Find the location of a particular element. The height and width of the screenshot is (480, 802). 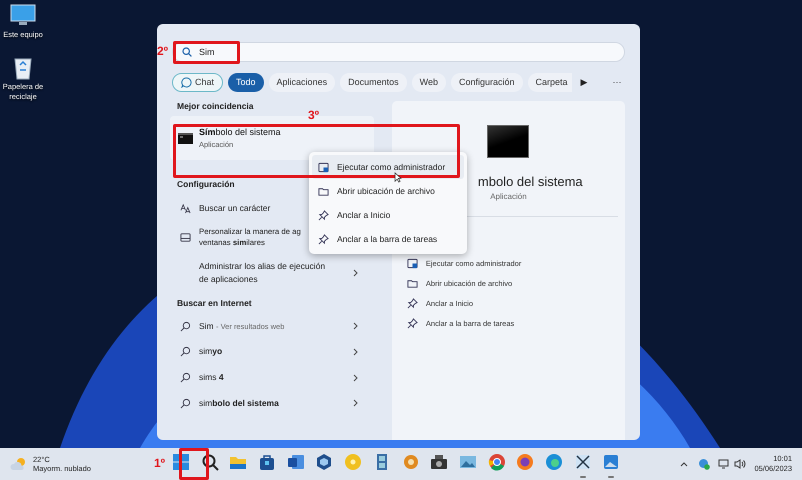

result-title: Símbolo del sistema is located at coordinates (240, 132).